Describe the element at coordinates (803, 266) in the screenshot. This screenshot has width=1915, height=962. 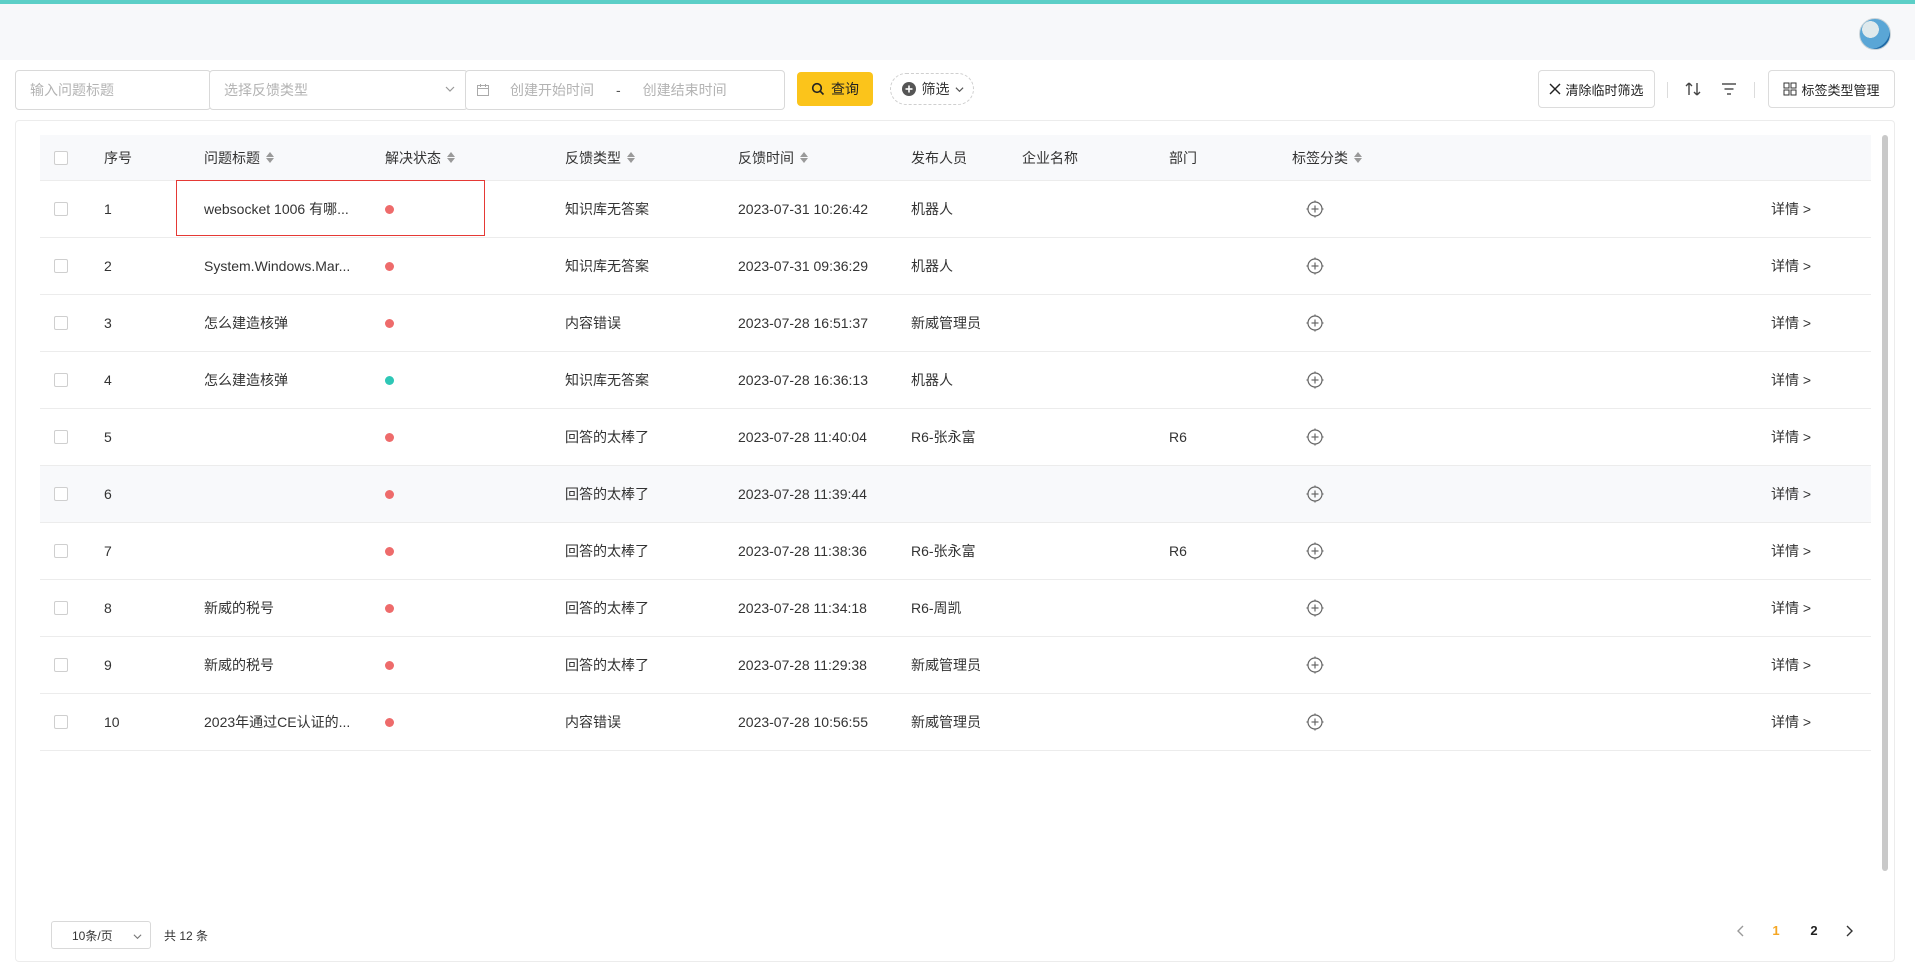
I see `cell-time: 2023-07-31 09:36:29` at that location.